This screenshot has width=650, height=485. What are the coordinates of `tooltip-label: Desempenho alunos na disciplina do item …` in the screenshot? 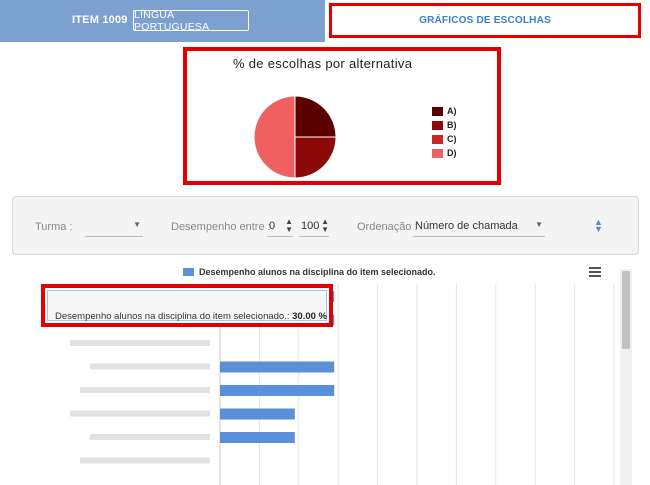 It's located at (172, 316).